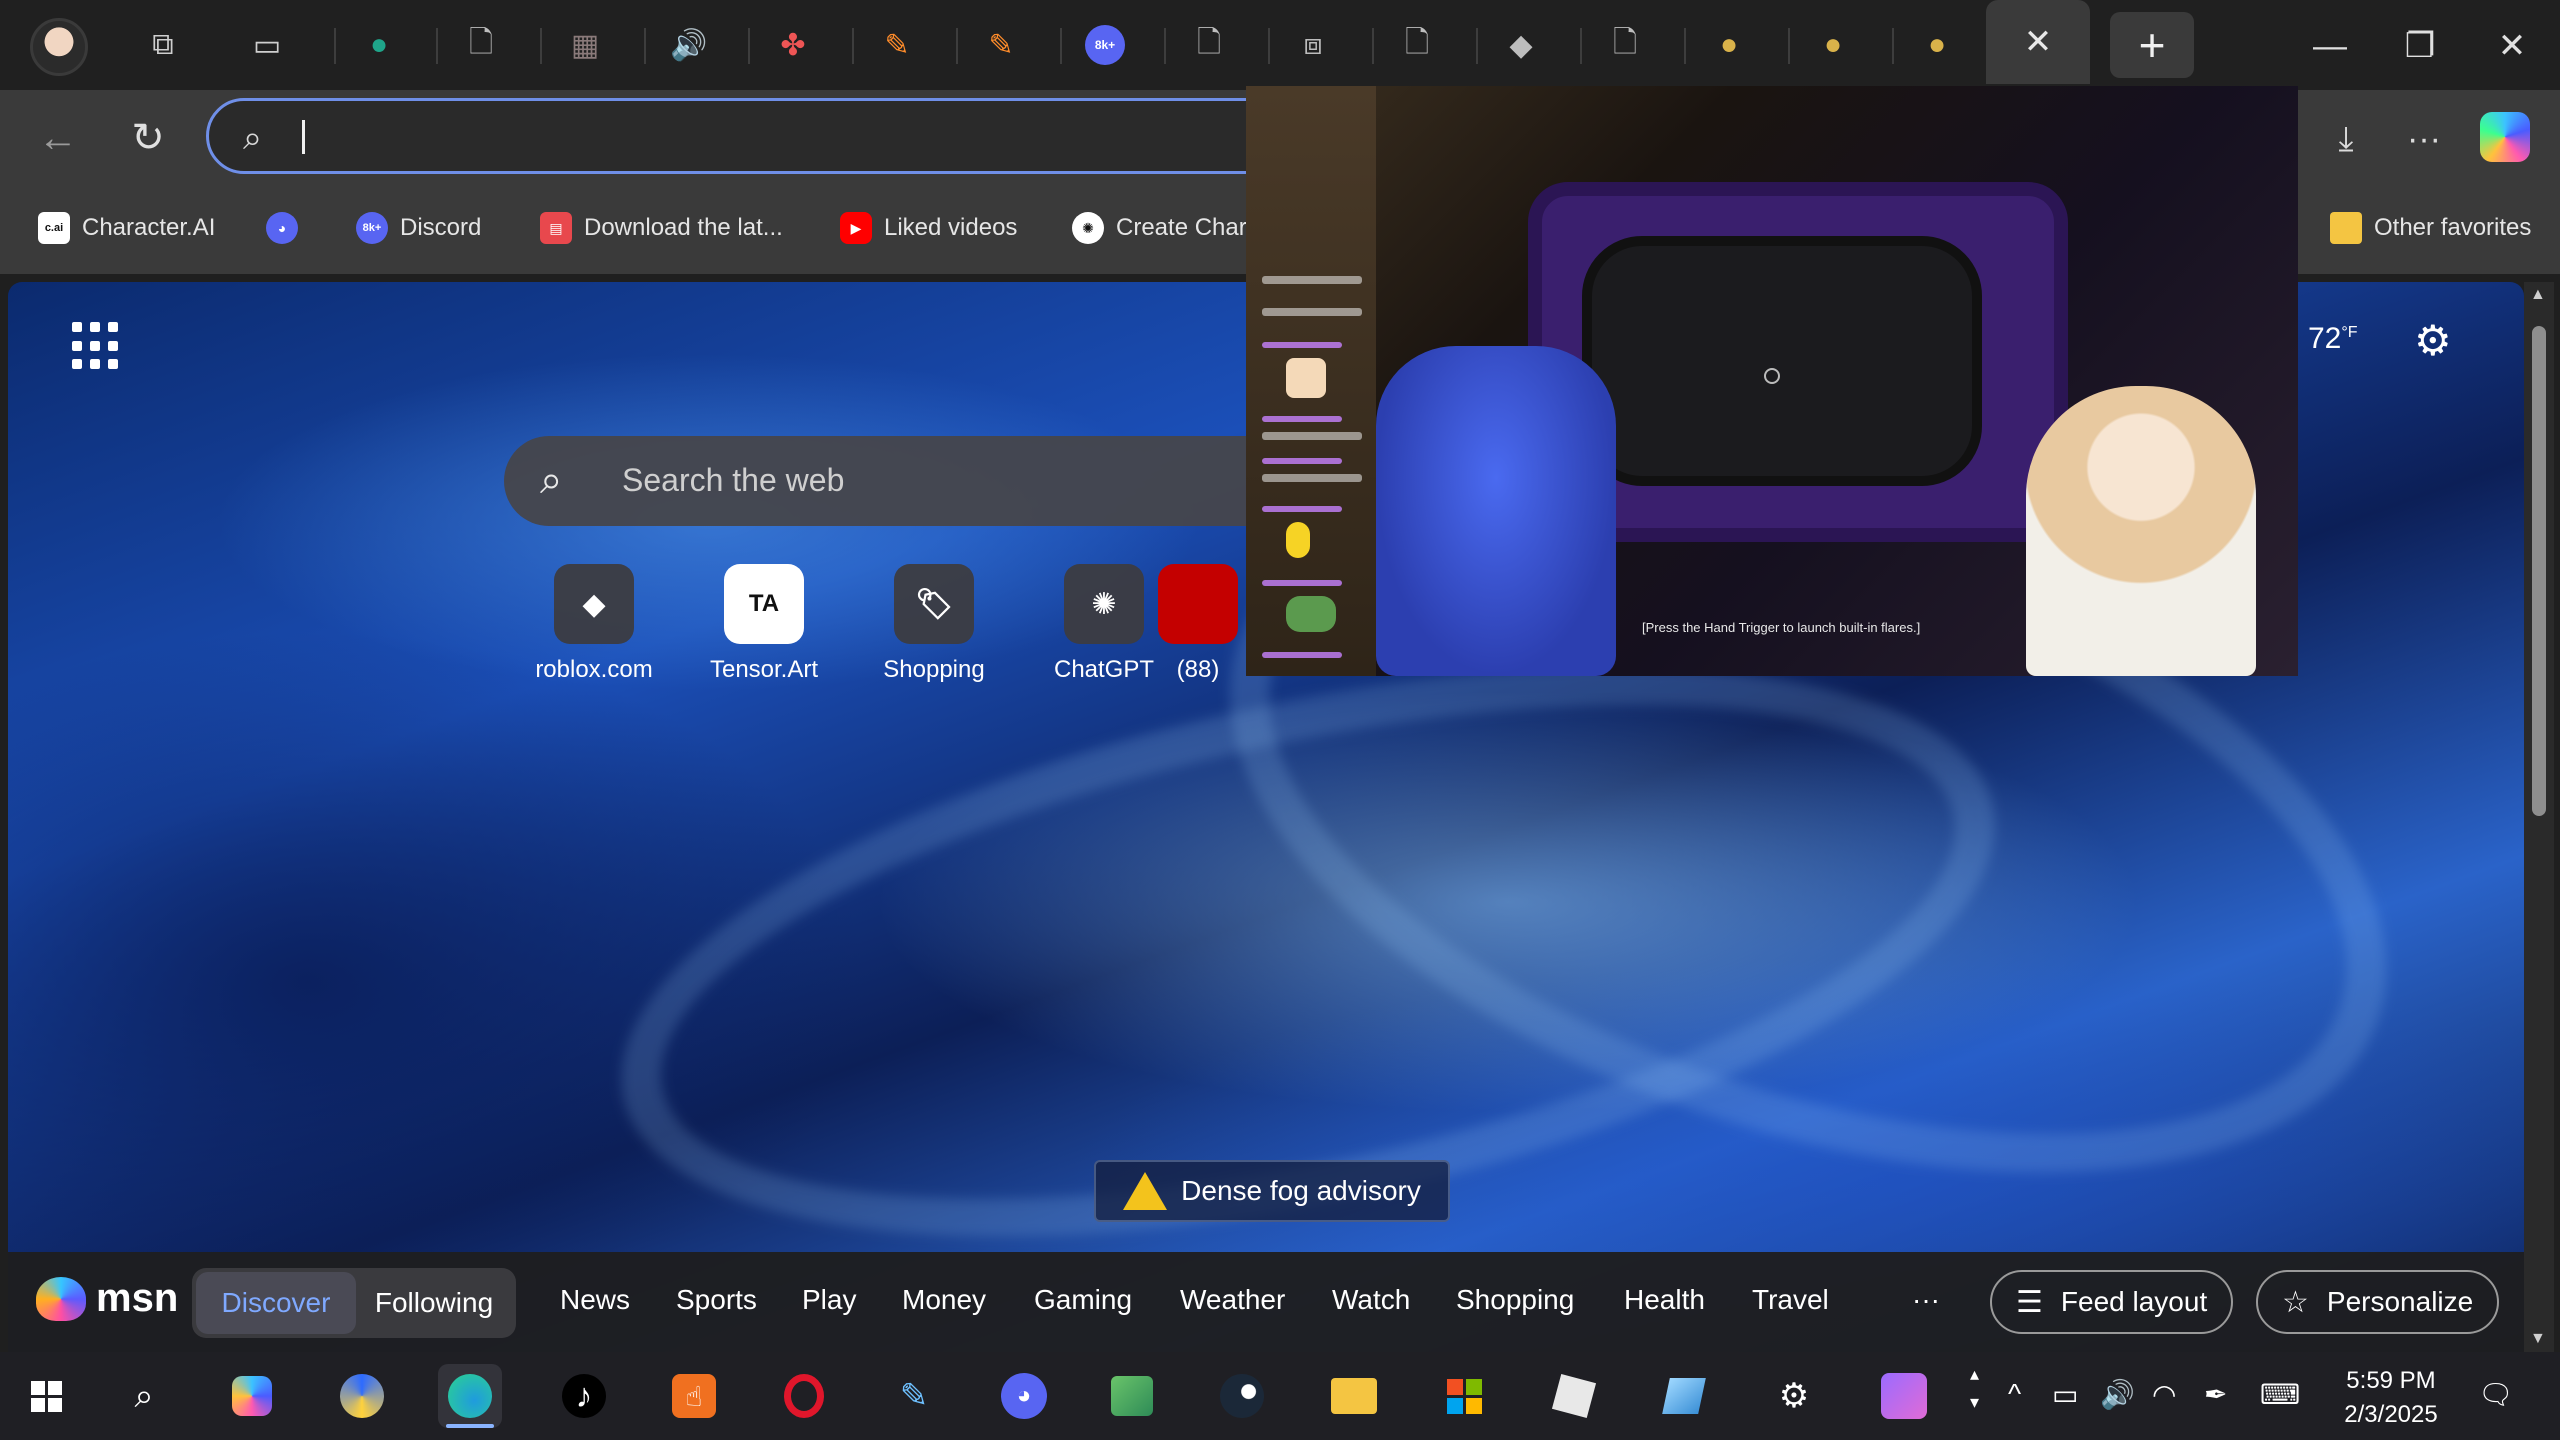 Image resolution: width=2560 pixels, height=1440 pixels. I want to click on minimize-button: —, so click(2330, 46).